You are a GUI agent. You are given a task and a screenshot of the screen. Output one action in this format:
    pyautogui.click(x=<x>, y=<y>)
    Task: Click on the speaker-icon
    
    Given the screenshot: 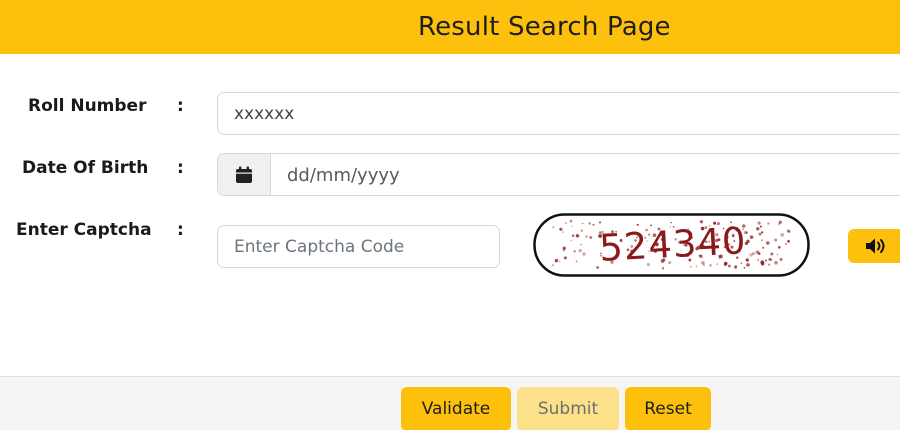 What is the action you would take?
    pyautogui.click(x=875, y=246)
    